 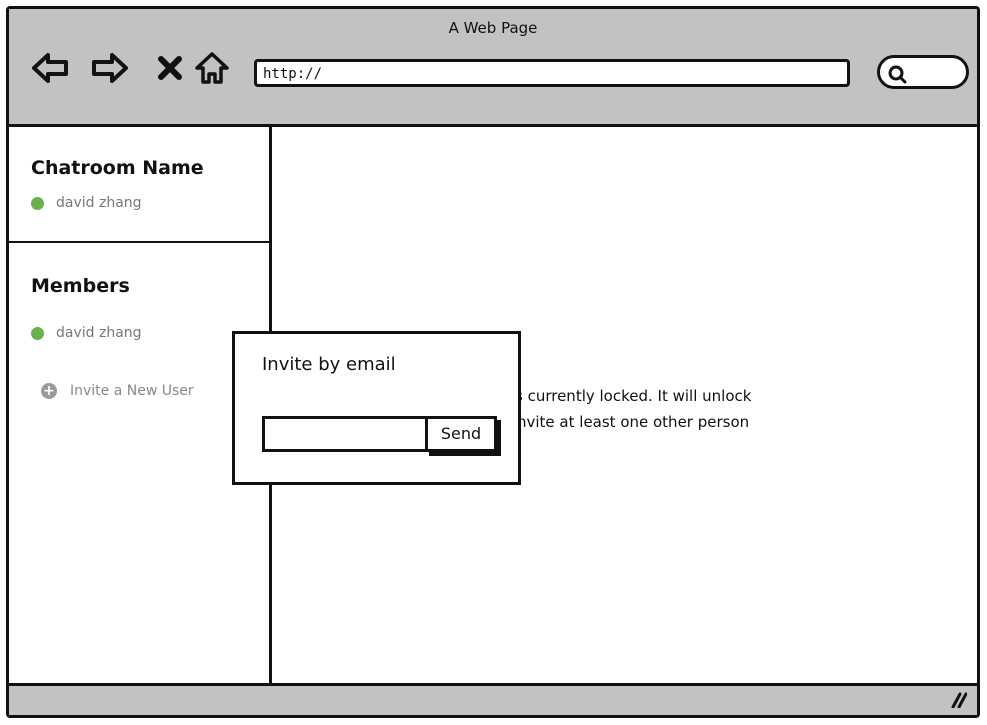 I want to click on back-button, so click(x=50, y=68).